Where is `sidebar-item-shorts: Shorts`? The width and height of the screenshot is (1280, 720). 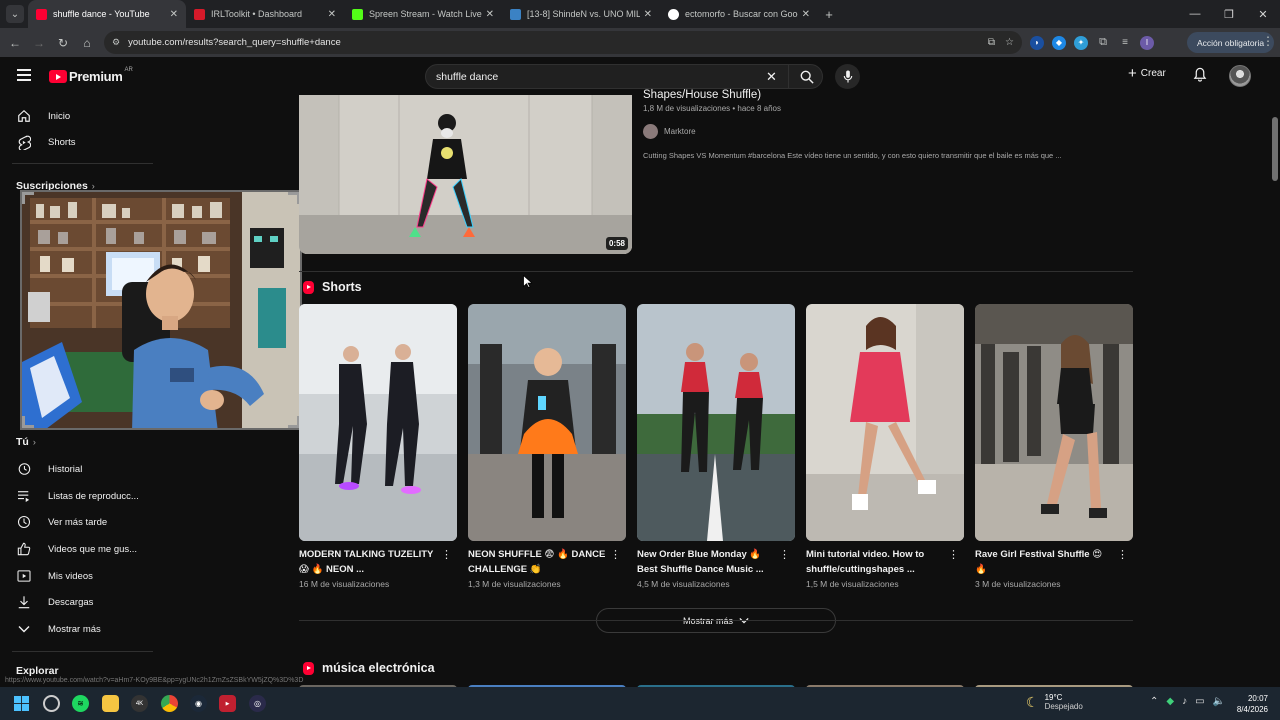
sidebar-item-shorts: Shorts is located at coordinates (45, 142).